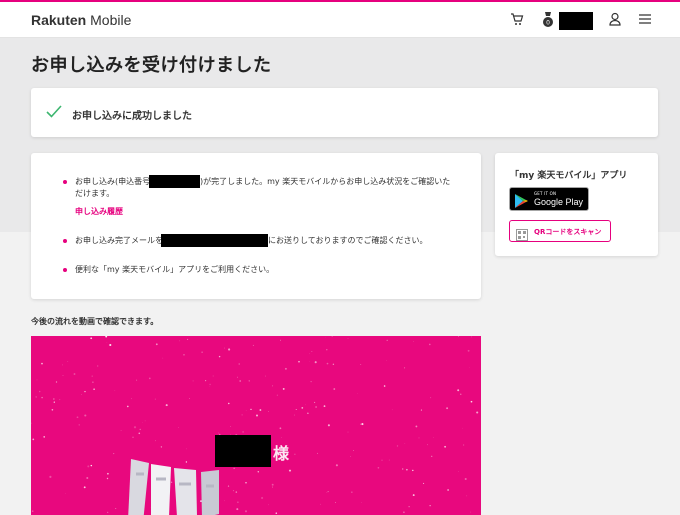  I want to click on check-icon, so click(54, 112).